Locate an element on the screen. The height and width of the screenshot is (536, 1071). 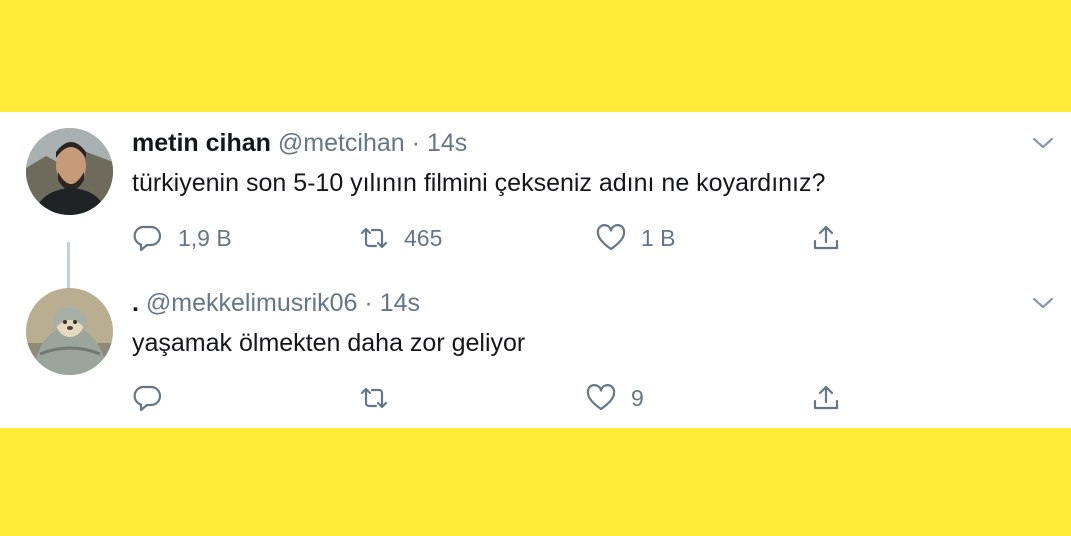
like-button: 9 is located at coordinates (614, 398).